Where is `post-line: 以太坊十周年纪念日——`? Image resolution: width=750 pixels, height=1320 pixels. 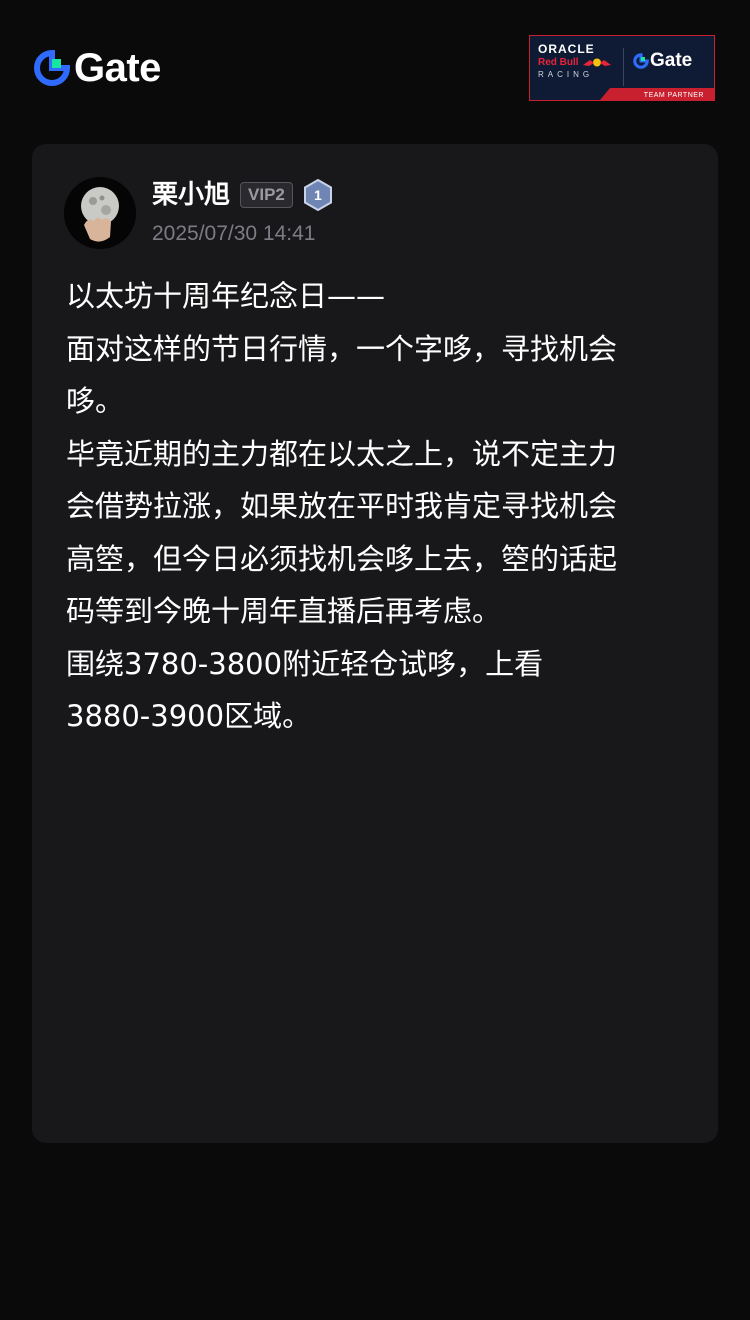 post-line: 以太坊十周年纪念日—— is located at coordinates (226, 296).